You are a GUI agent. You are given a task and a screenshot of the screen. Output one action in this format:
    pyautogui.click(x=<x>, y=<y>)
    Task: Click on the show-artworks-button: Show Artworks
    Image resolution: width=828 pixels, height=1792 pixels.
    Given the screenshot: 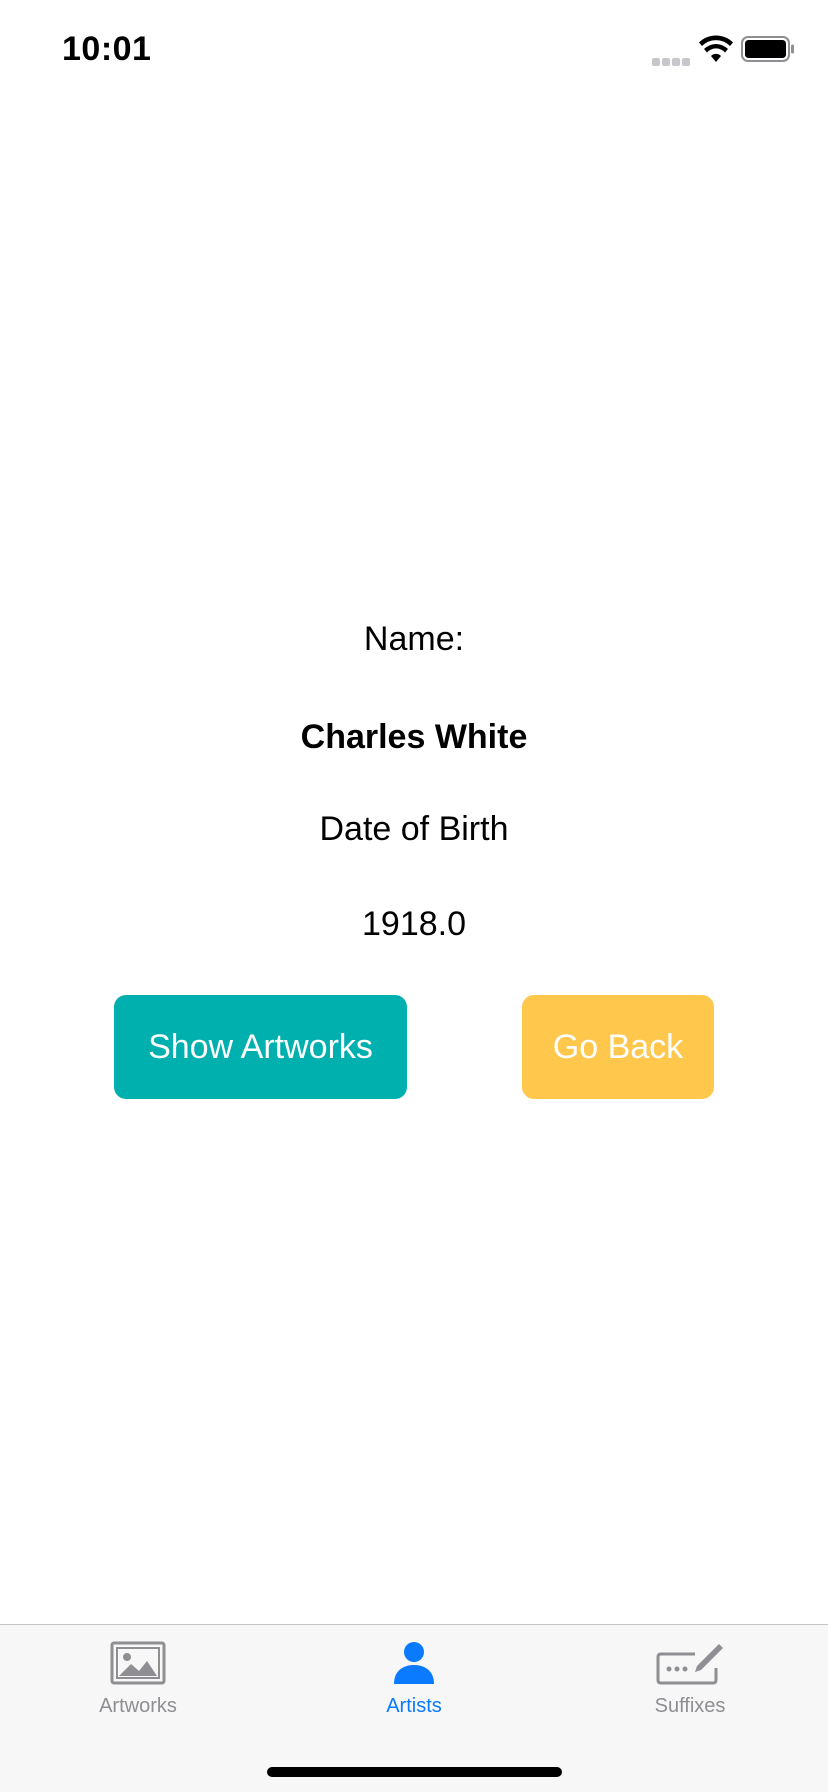 What is the action you would take?
    pyautogui.click(x=260, y=1047)
    